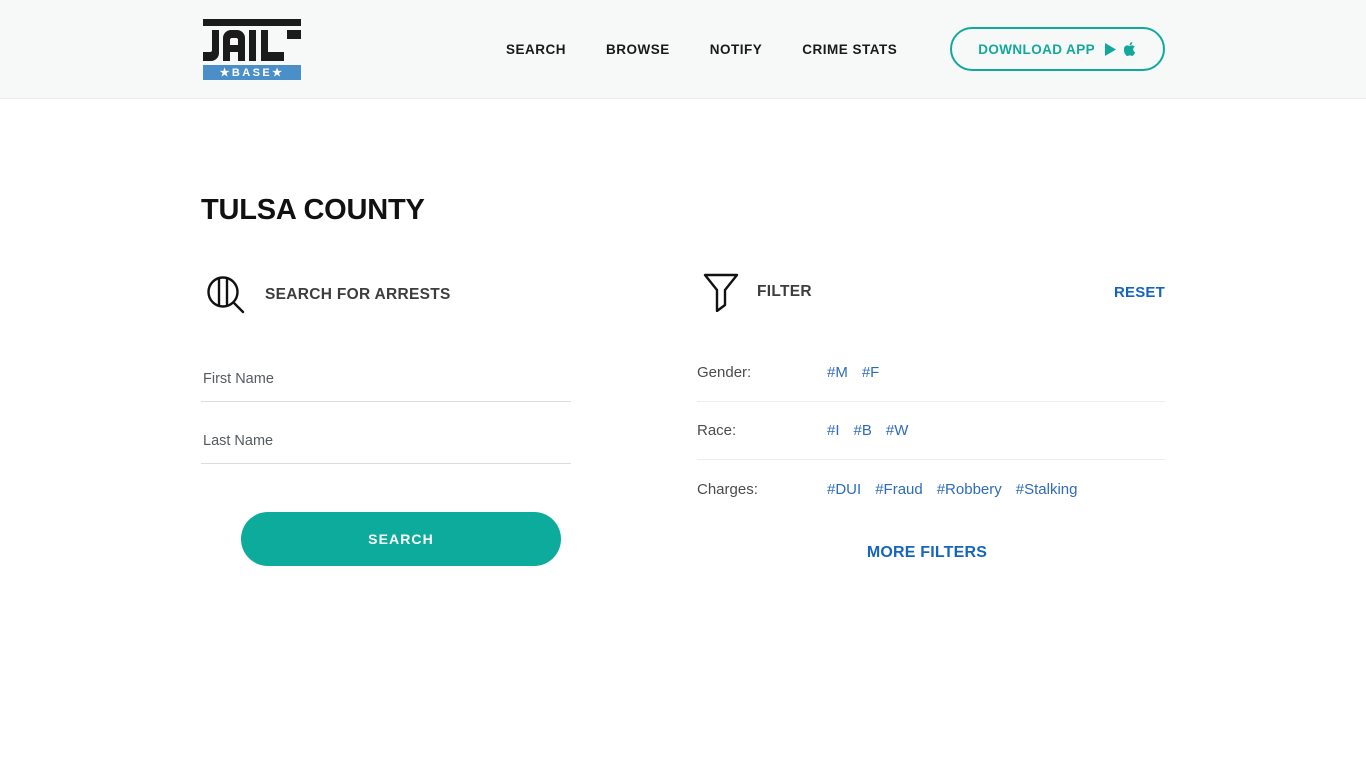 Image resolution: width=1366 pixels, height=768 pixels. What do you see at coordinates (1120, 49) in the screenshot?
I see `store-icons` at bounding box center [1120, 49].